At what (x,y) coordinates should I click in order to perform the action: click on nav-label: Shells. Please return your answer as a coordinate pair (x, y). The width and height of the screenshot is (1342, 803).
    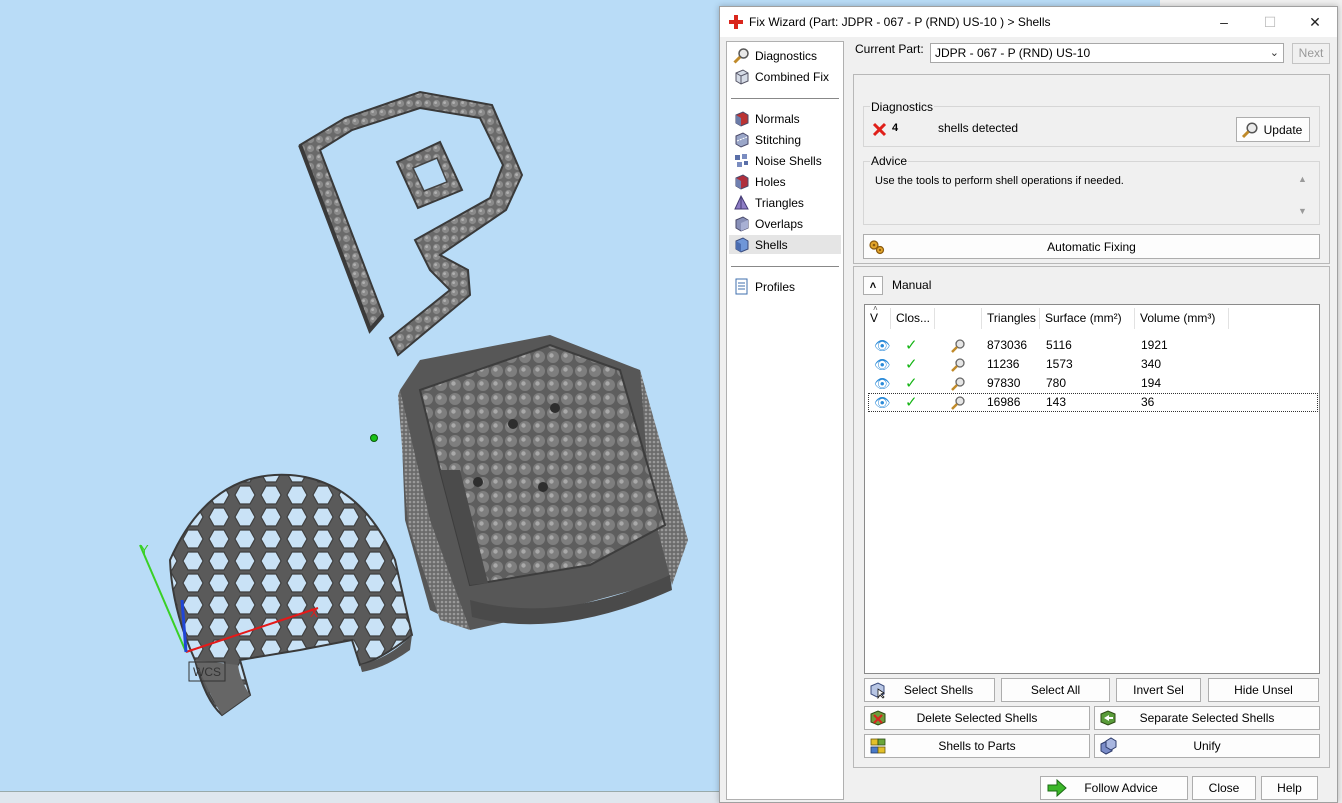
    Looking at the image, I should click on (771, 244).